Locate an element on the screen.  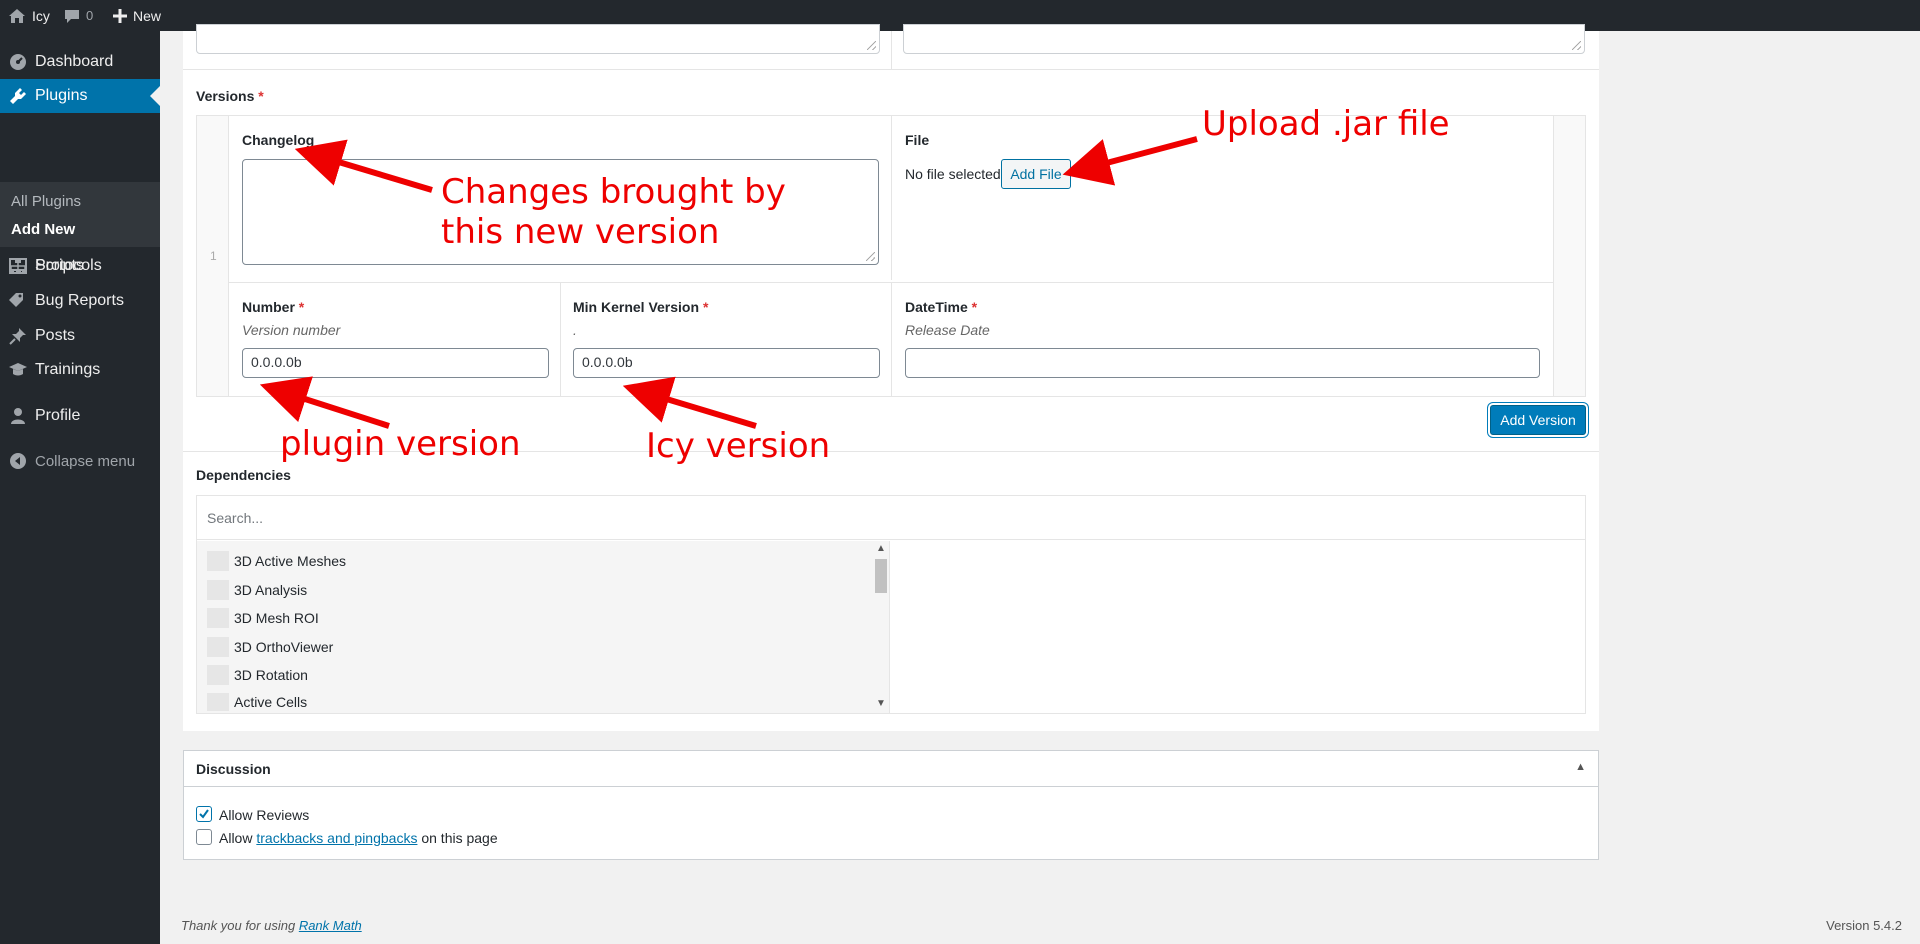
trackbacks-link: trackbacks and pingbacks is located at coordinates (336, 838).